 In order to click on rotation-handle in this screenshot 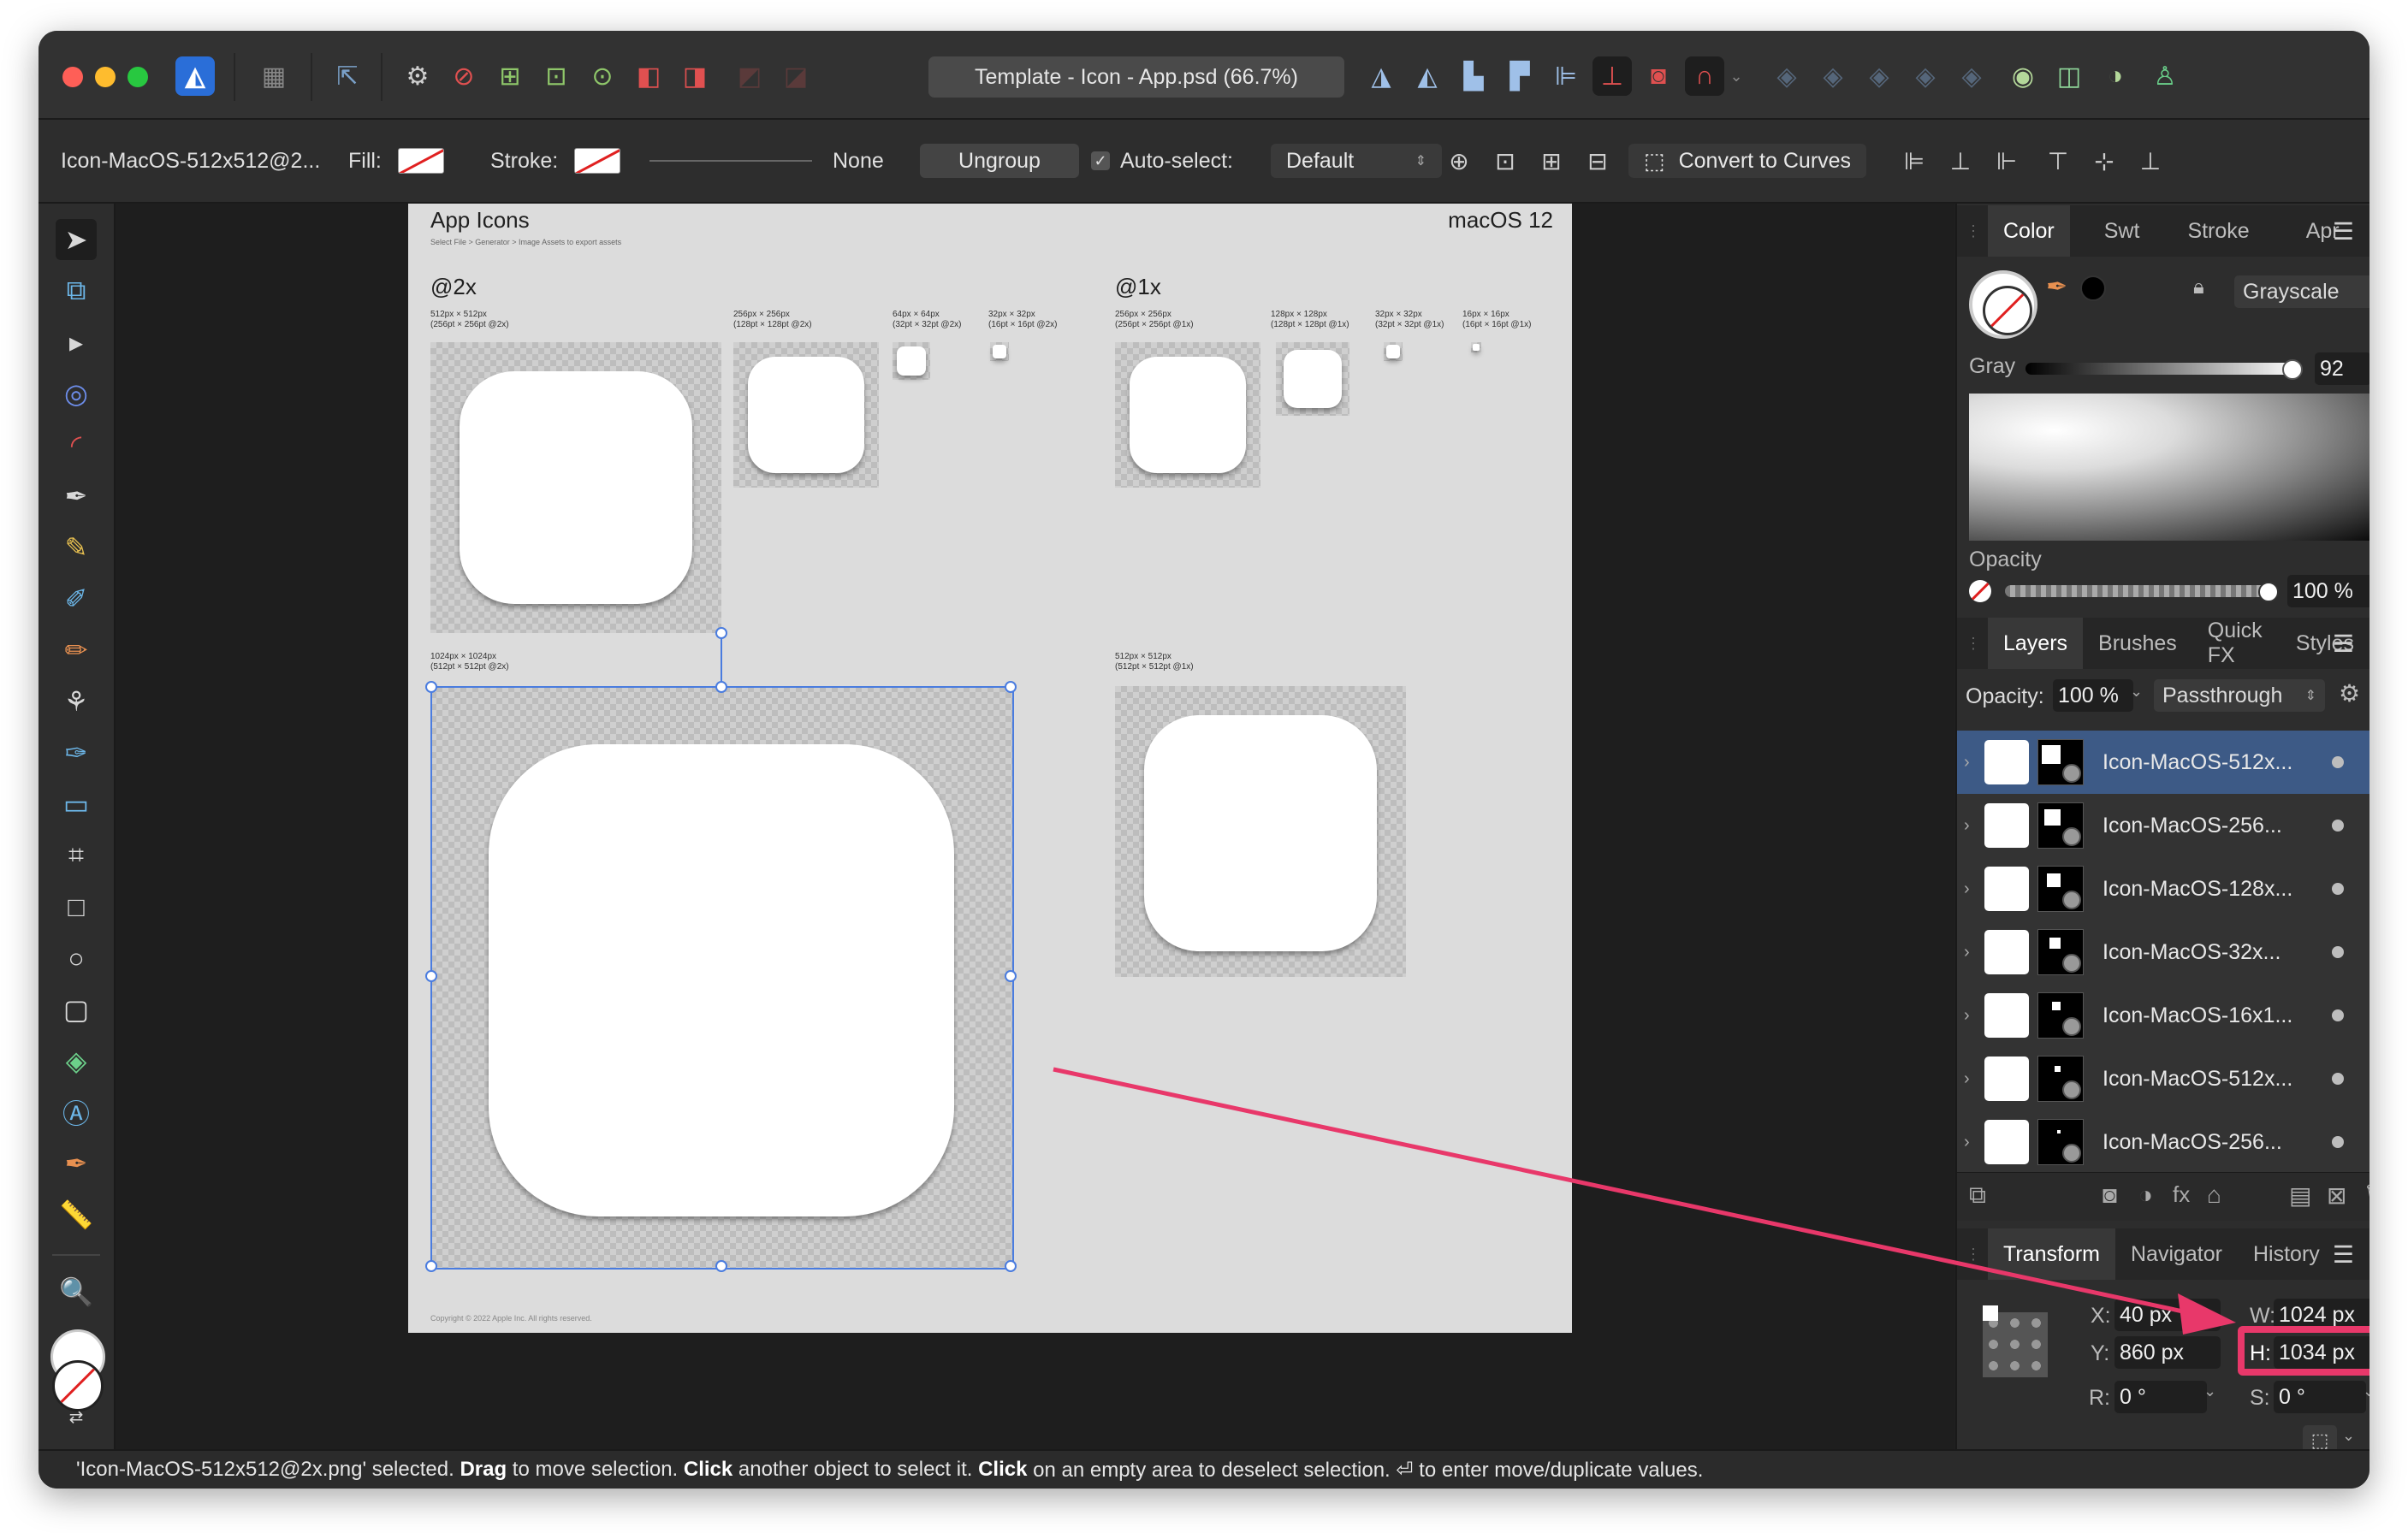, I will do `click(721, 633)`.